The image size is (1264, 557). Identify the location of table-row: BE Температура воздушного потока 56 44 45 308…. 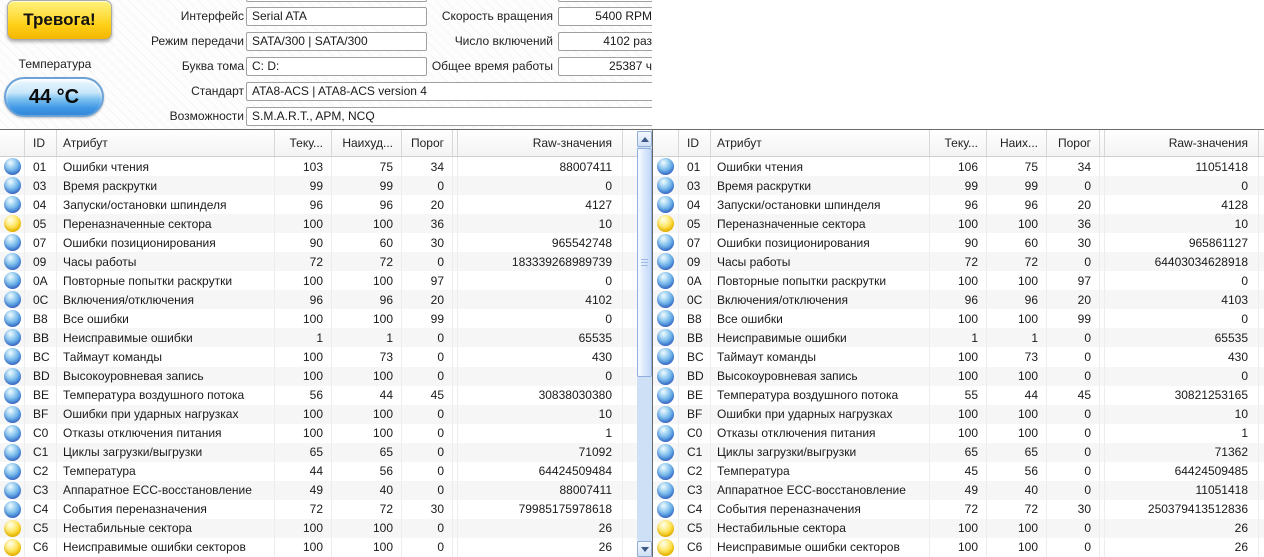
(326, 395).